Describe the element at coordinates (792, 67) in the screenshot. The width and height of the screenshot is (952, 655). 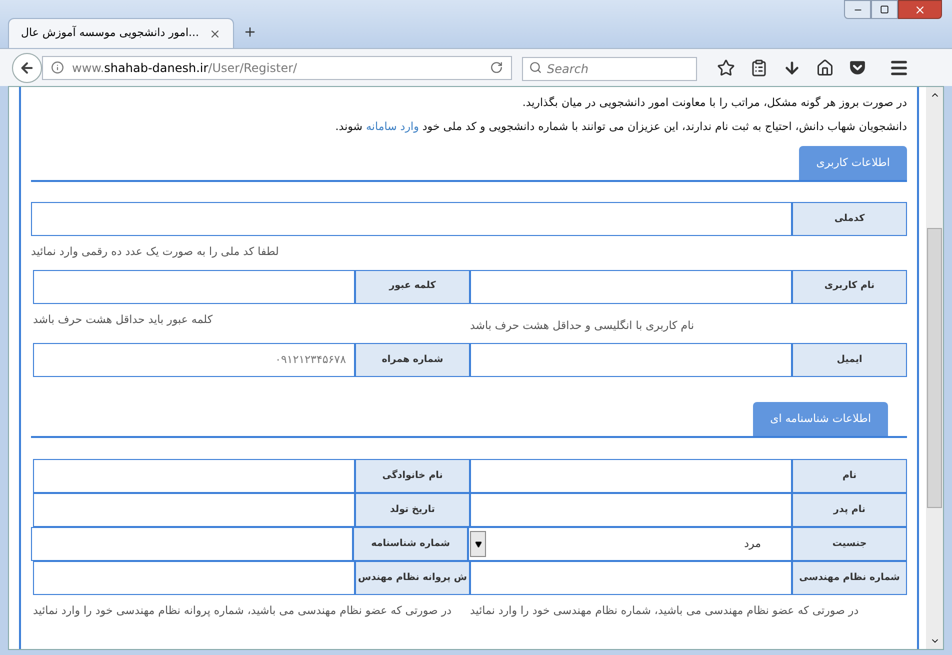
I see `download-icon` at that location.